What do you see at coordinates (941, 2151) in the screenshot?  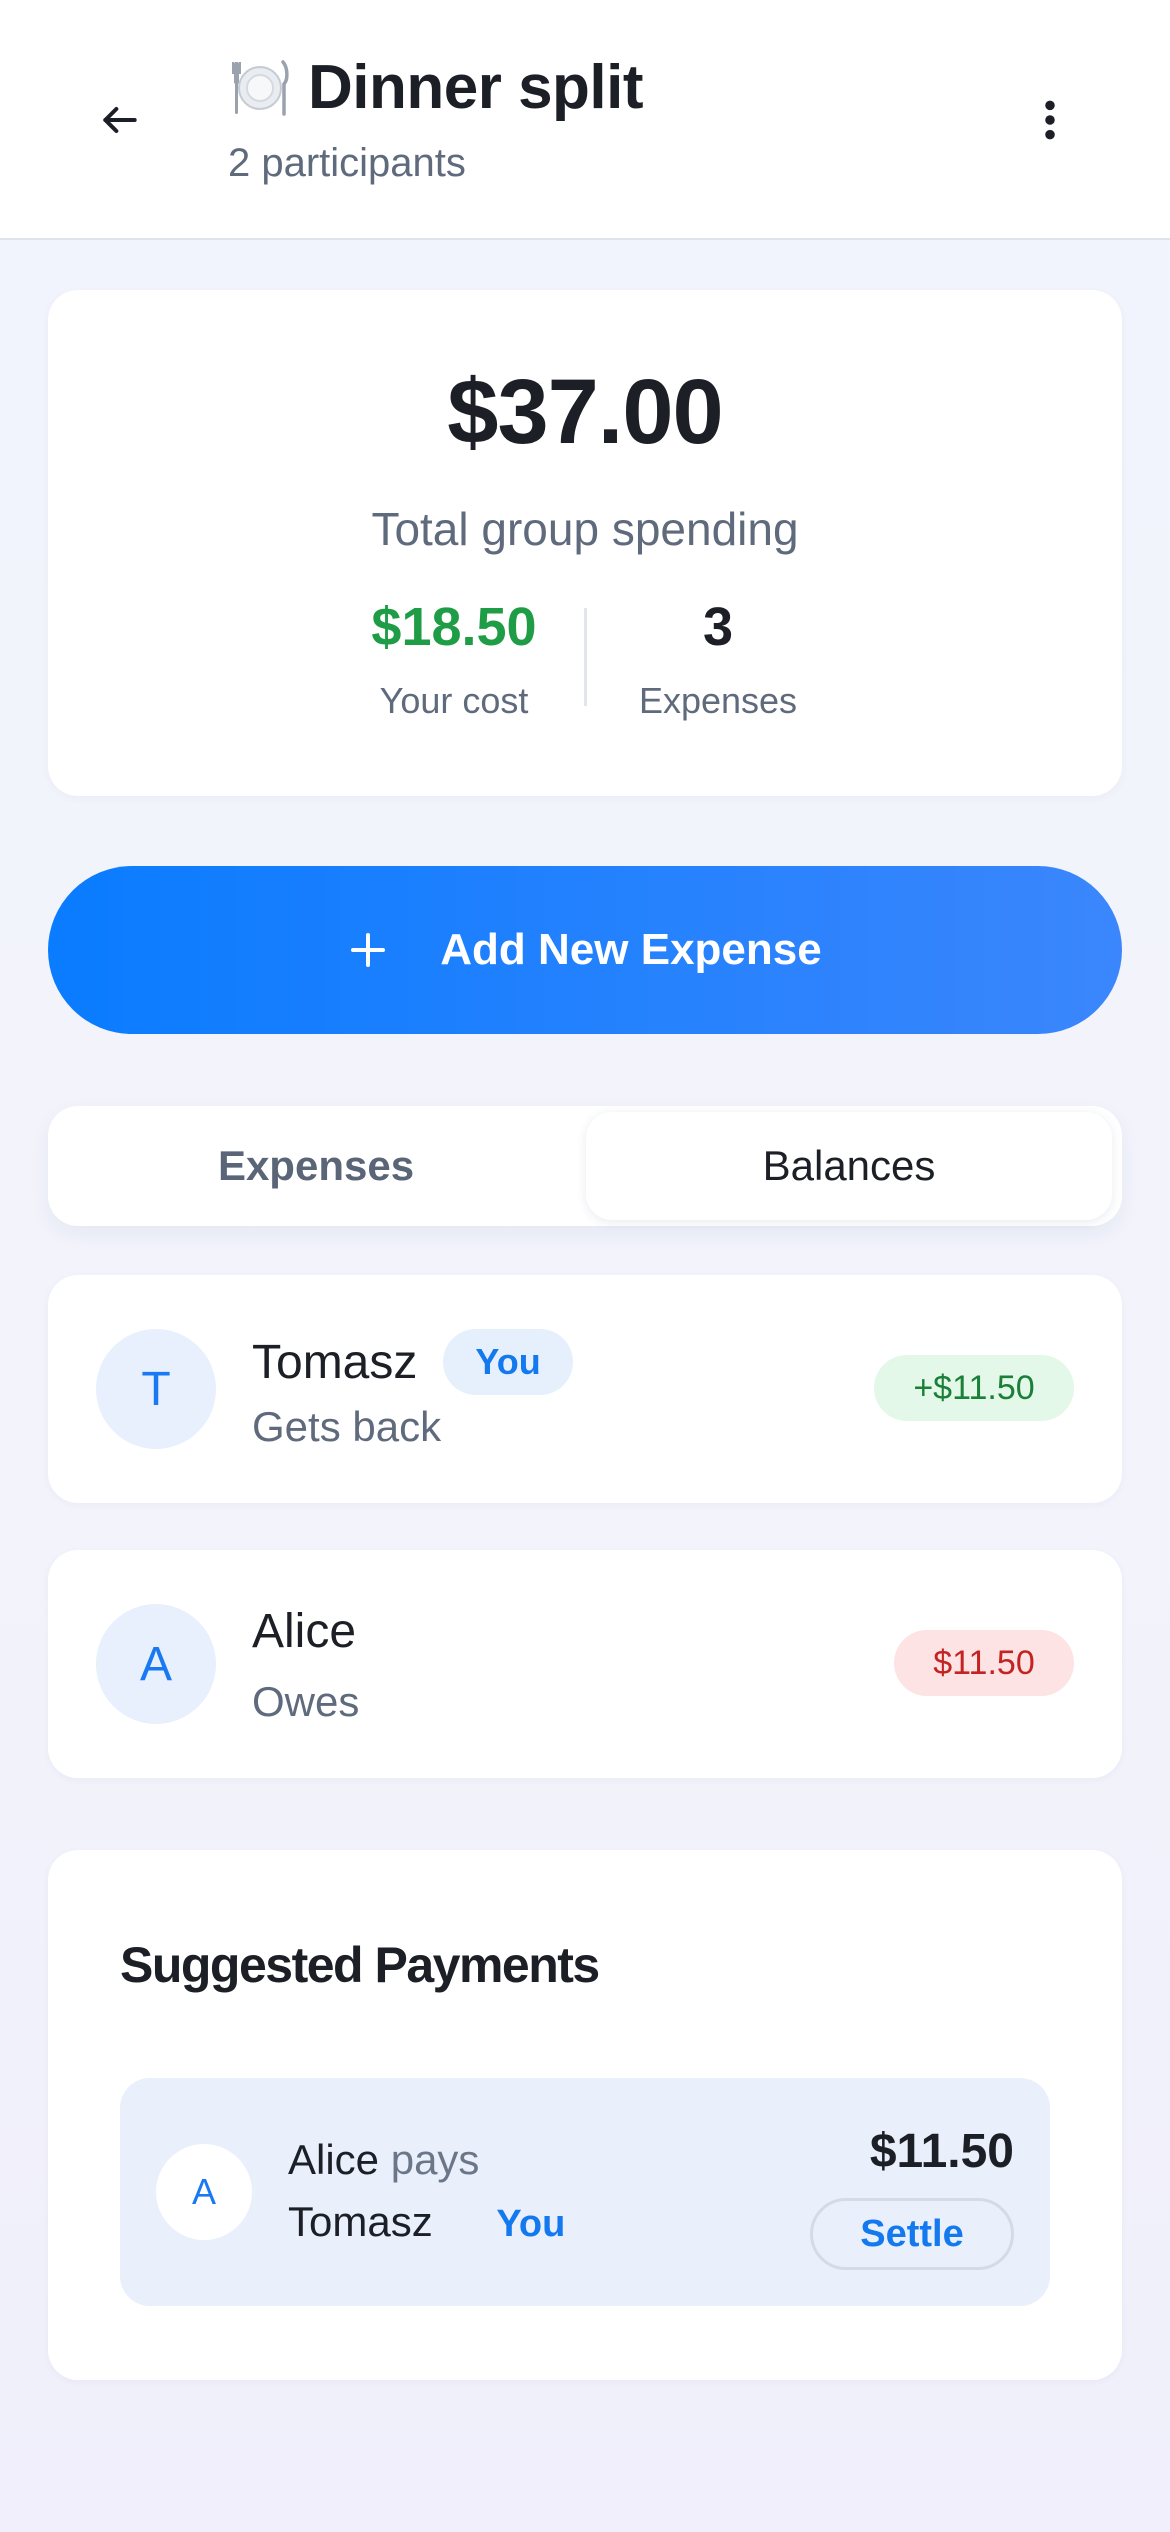 I see `payment-amount: $11.50` at bounding box center [941, 2151].